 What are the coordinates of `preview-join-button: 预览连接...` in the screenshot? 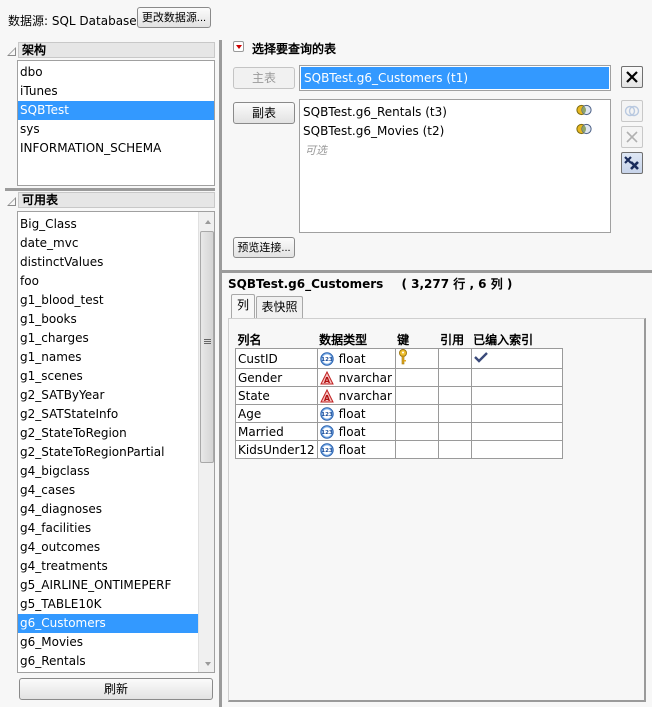 It's located at (264, 247).